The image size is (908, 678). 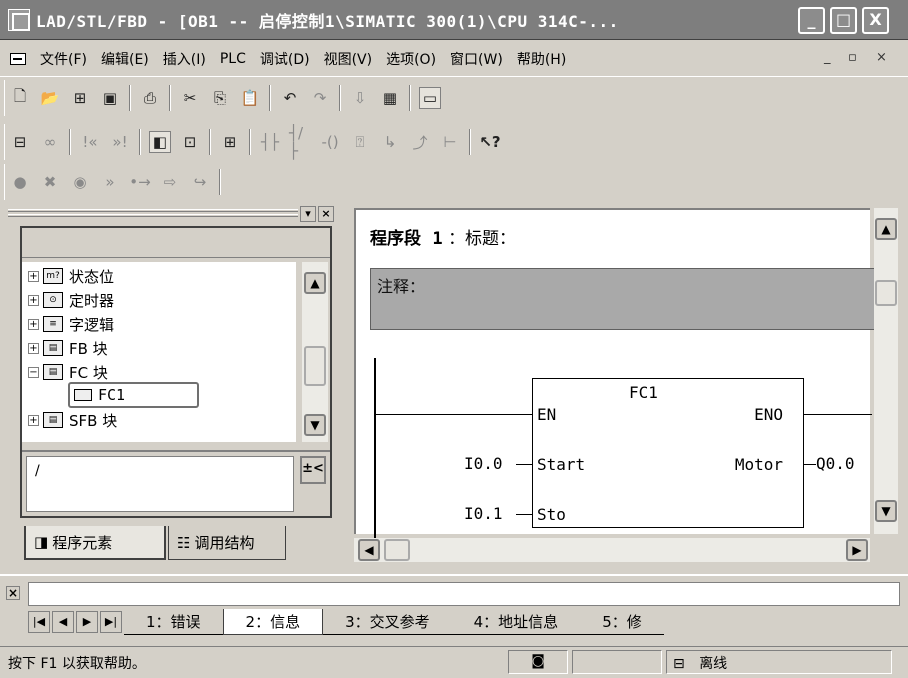 What do you see at coordinates (483, 463) in the screenshot?
I see `start-operand: I0.0` at bounding box center [483, 463].